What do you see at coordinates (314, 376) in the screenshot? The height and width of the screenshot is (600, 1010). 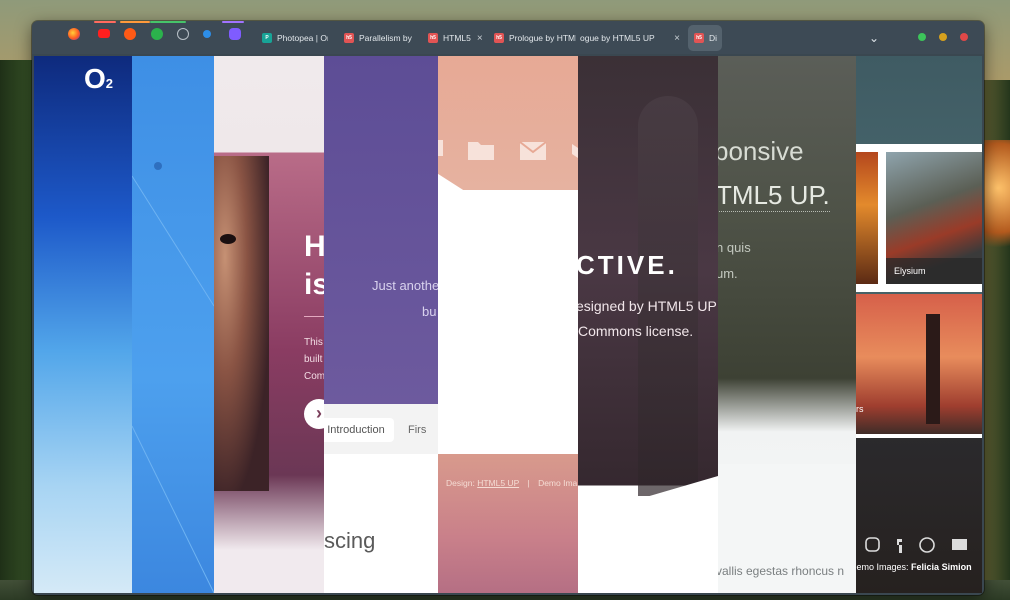 I see `hero-body-line-3: Comm` at bounding box center [314, 376].